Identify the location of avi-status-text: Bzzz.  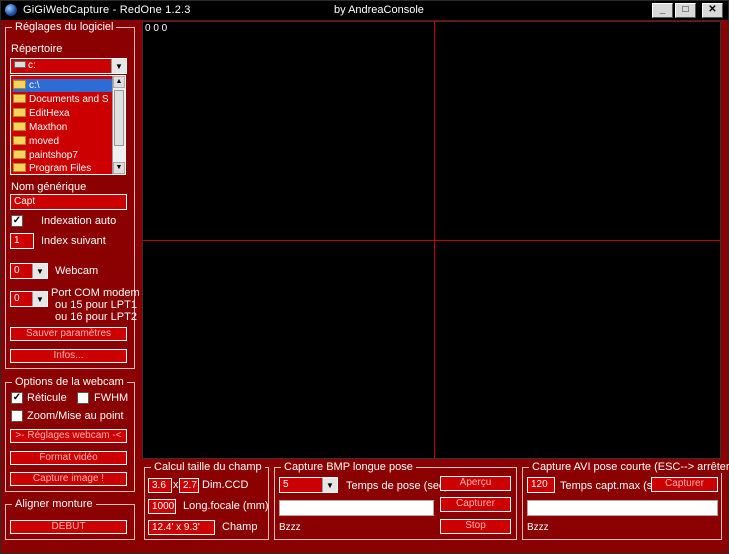
(538, 527).